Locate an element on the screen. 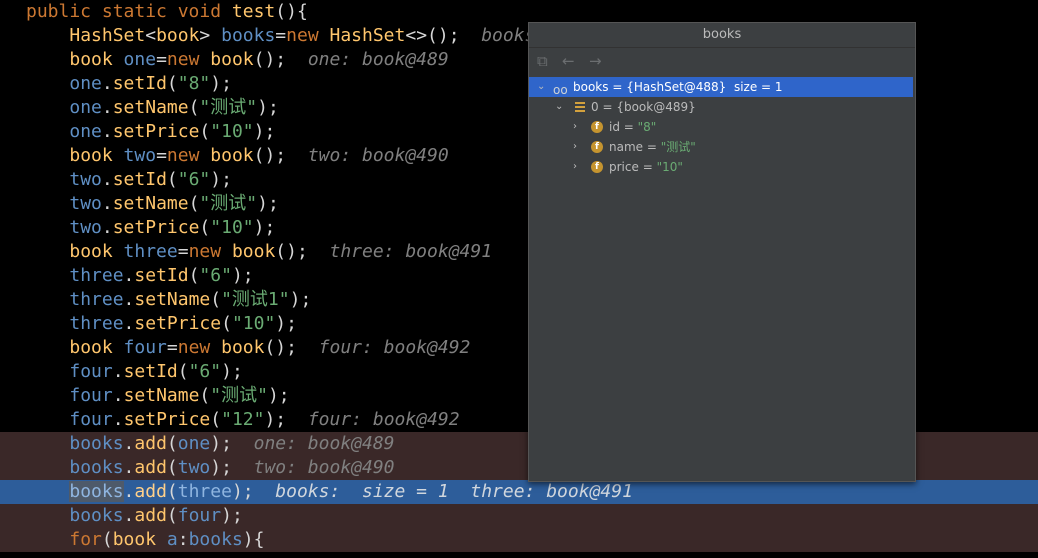  inline-debug-hint: one: book@489 is located at coordinates (313, 443).